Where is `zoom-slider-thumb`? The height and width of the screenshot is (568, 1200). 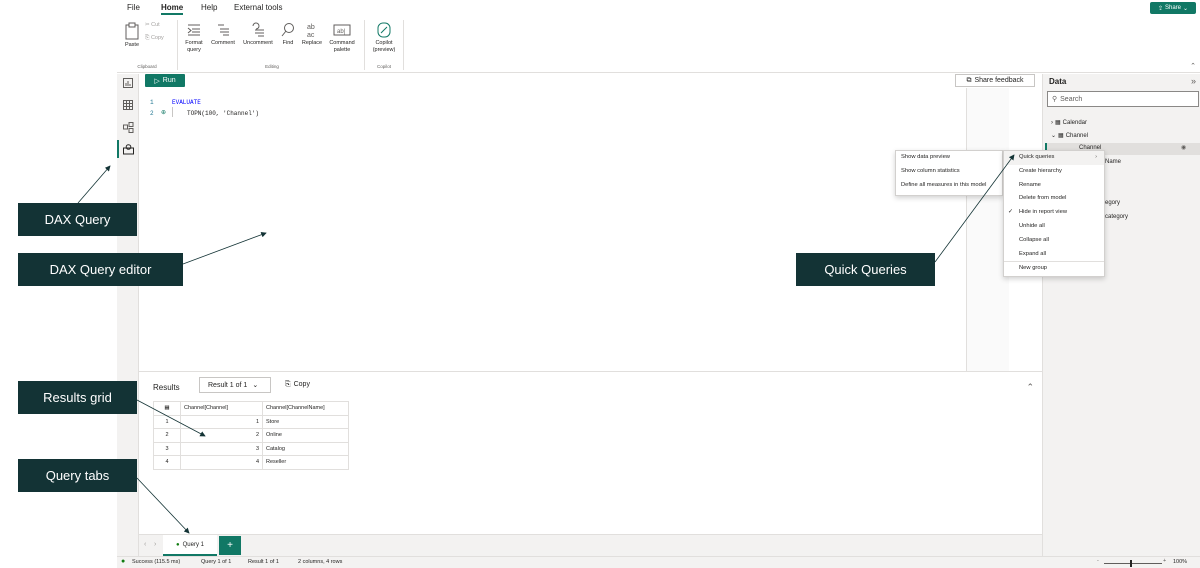
zoom-slider-thumb is located at coordinates (1131, 563).